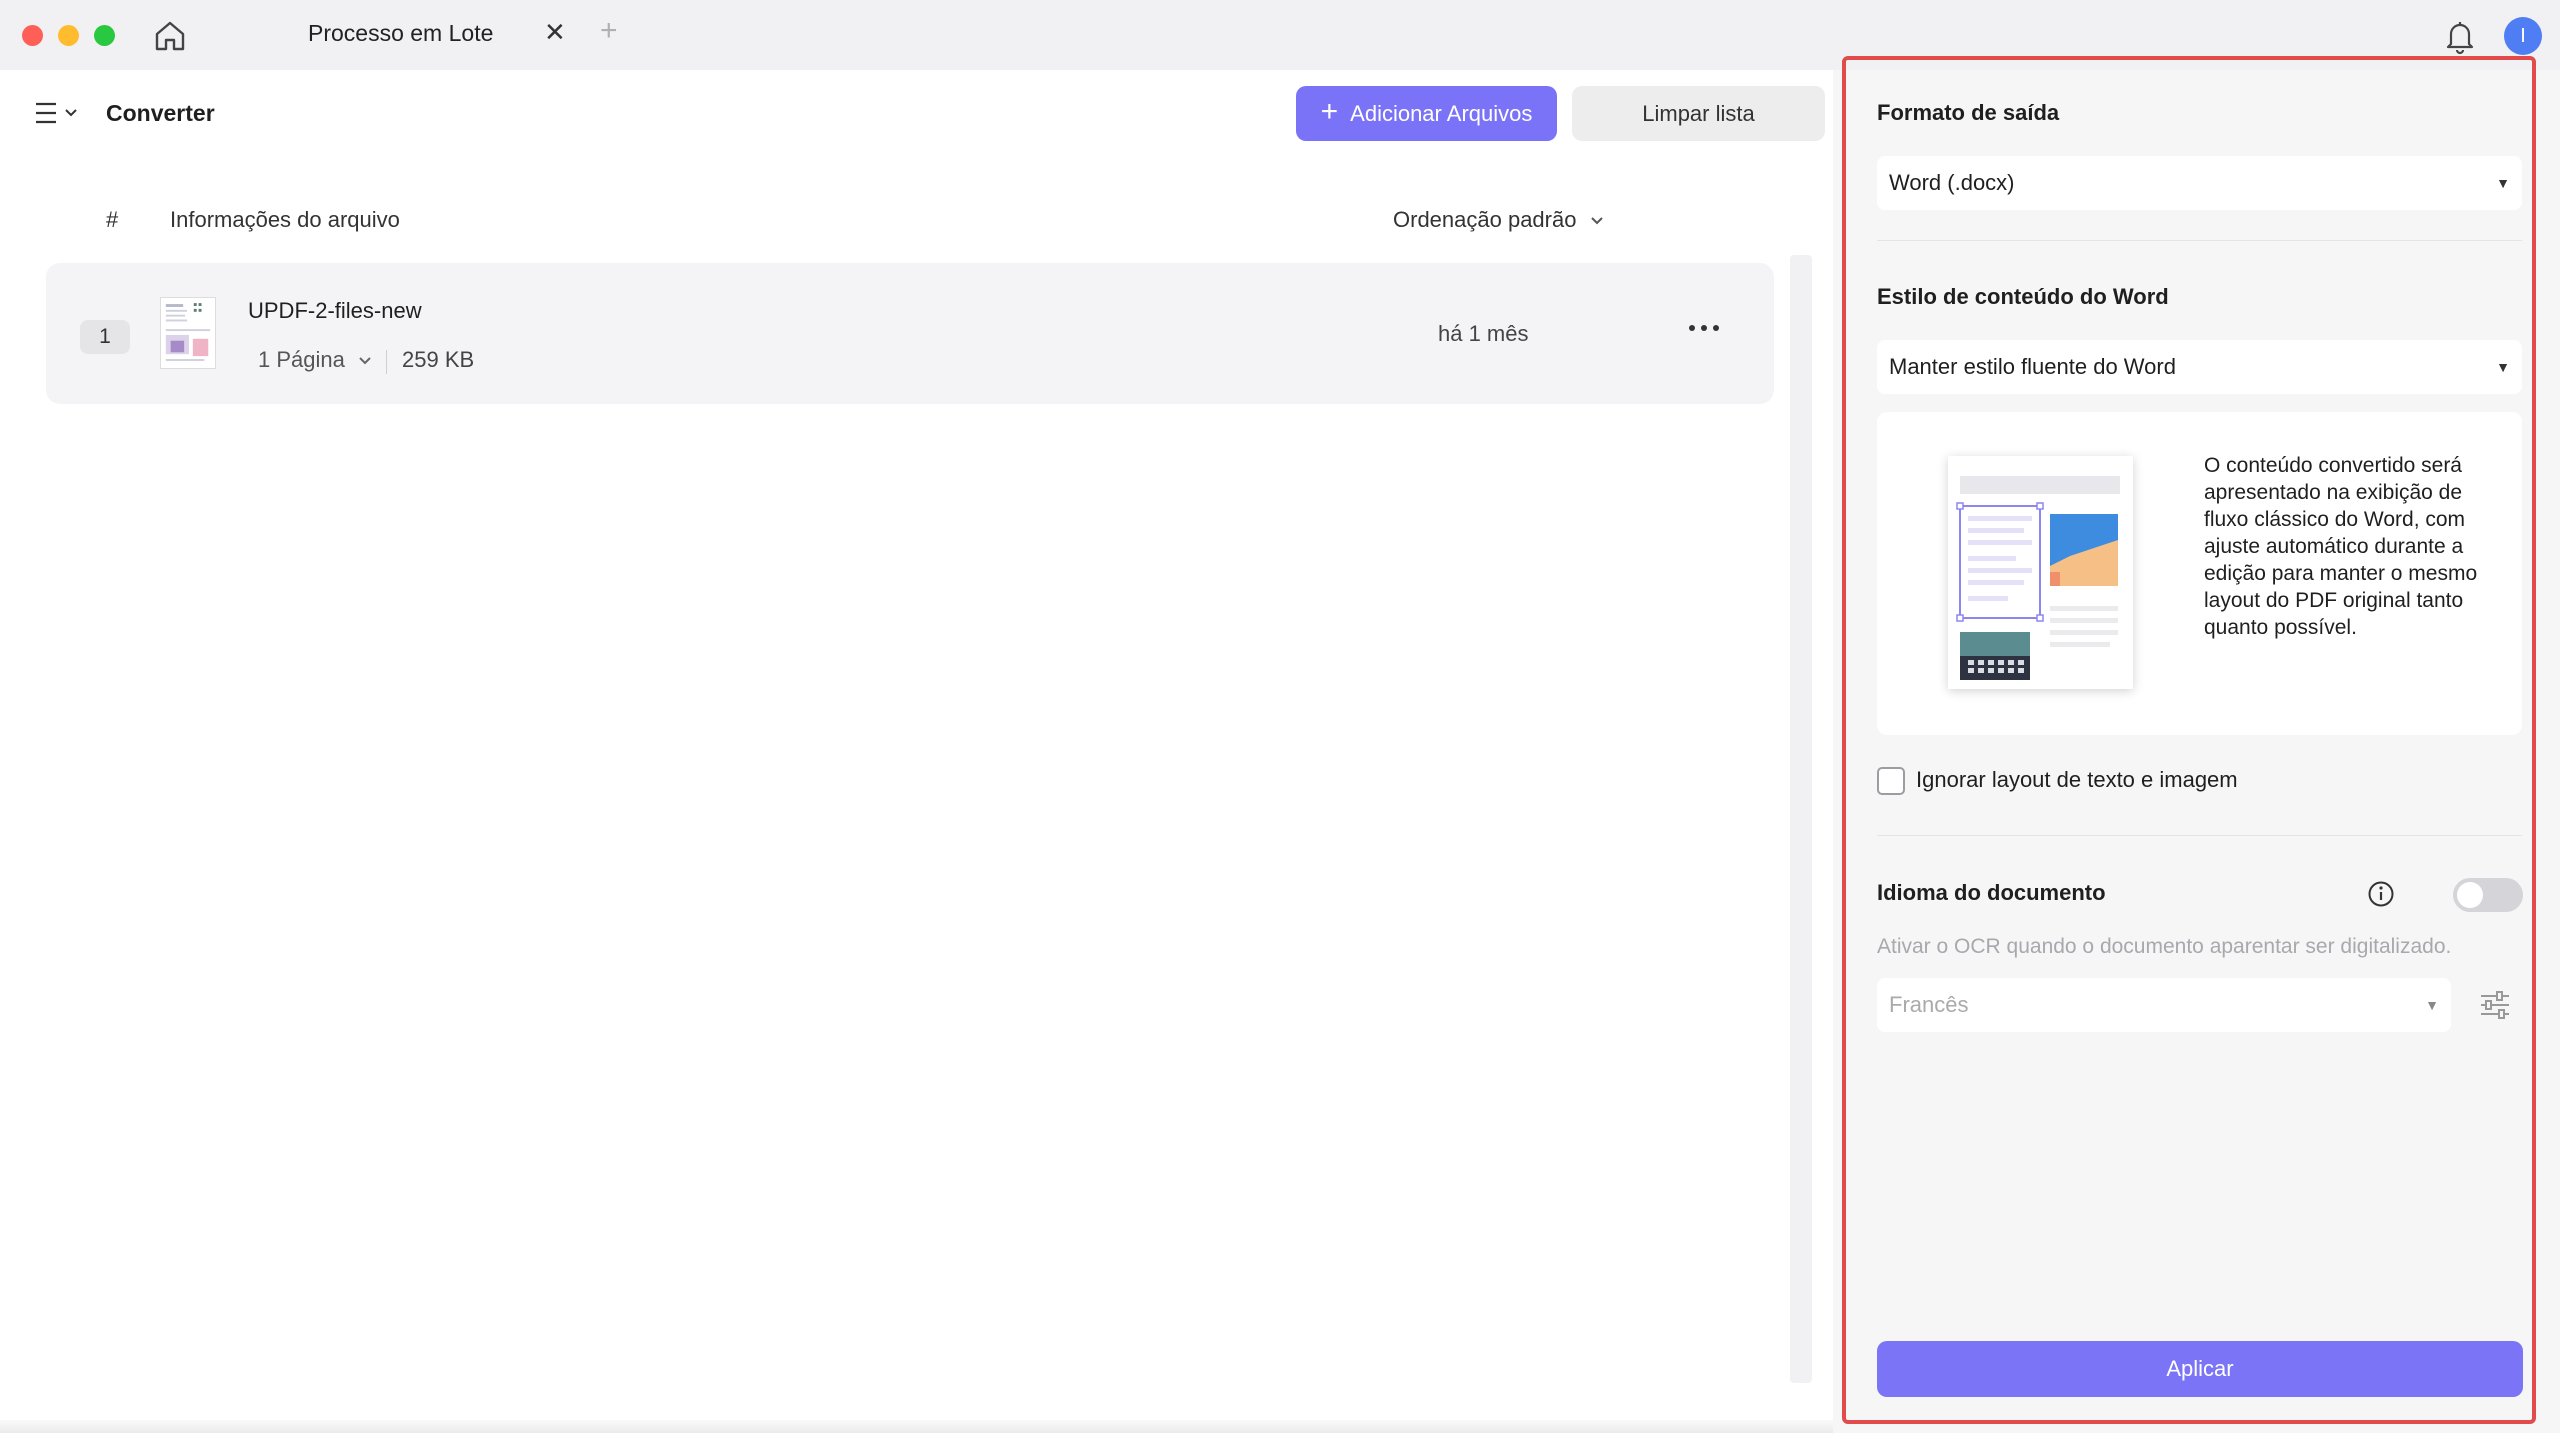  What do you see at coordinates (188, 333) in the screenshot?
I see `file-thumbnail` at bounding box center [188, 333].